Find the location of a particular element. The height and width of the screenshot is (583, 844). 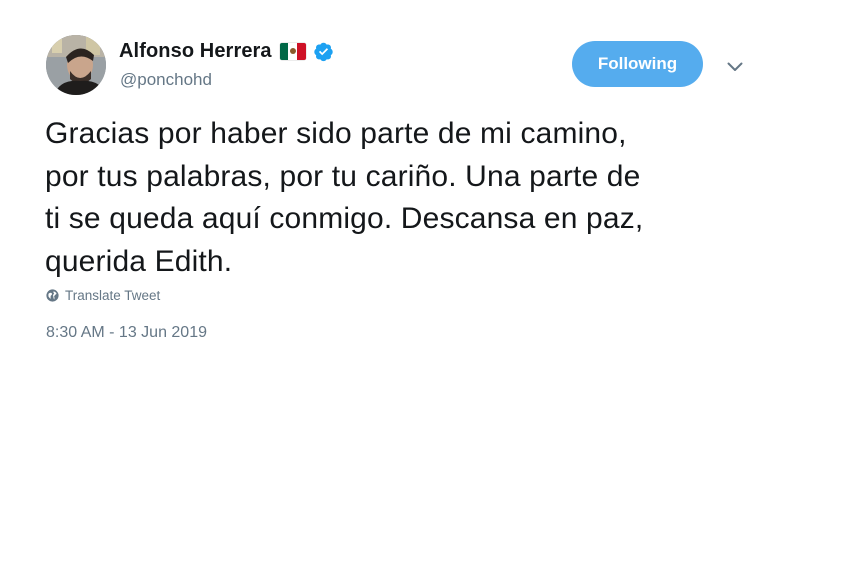

avatar-photo is located at coordinates (76, 65).